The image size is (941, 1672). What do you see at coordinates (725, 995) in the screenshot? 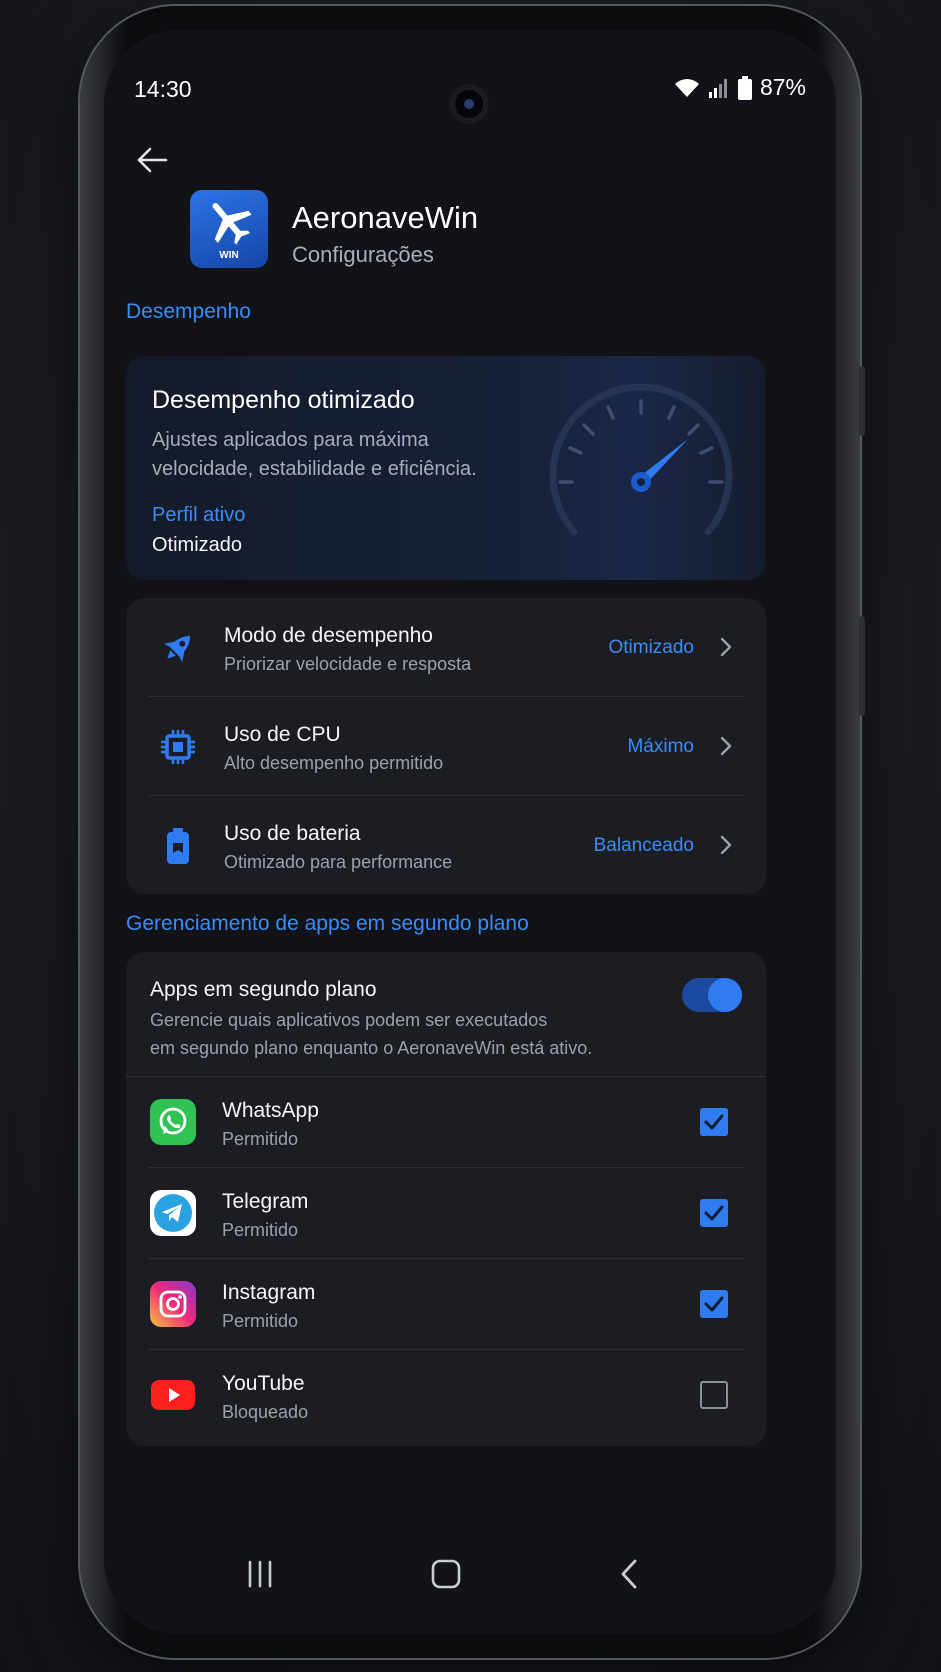
I see `toggle-knob` at bounding box center [725, 995].